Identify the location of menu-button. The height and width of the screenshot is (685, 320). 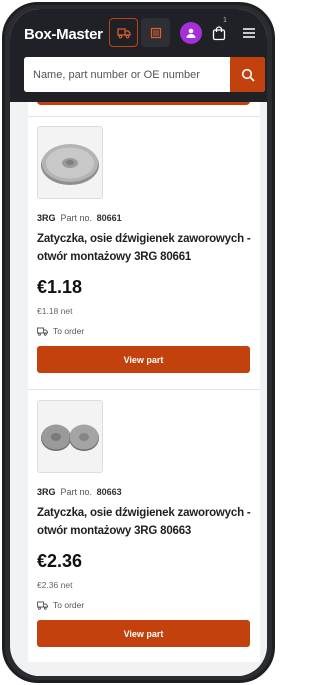
(249, 33).